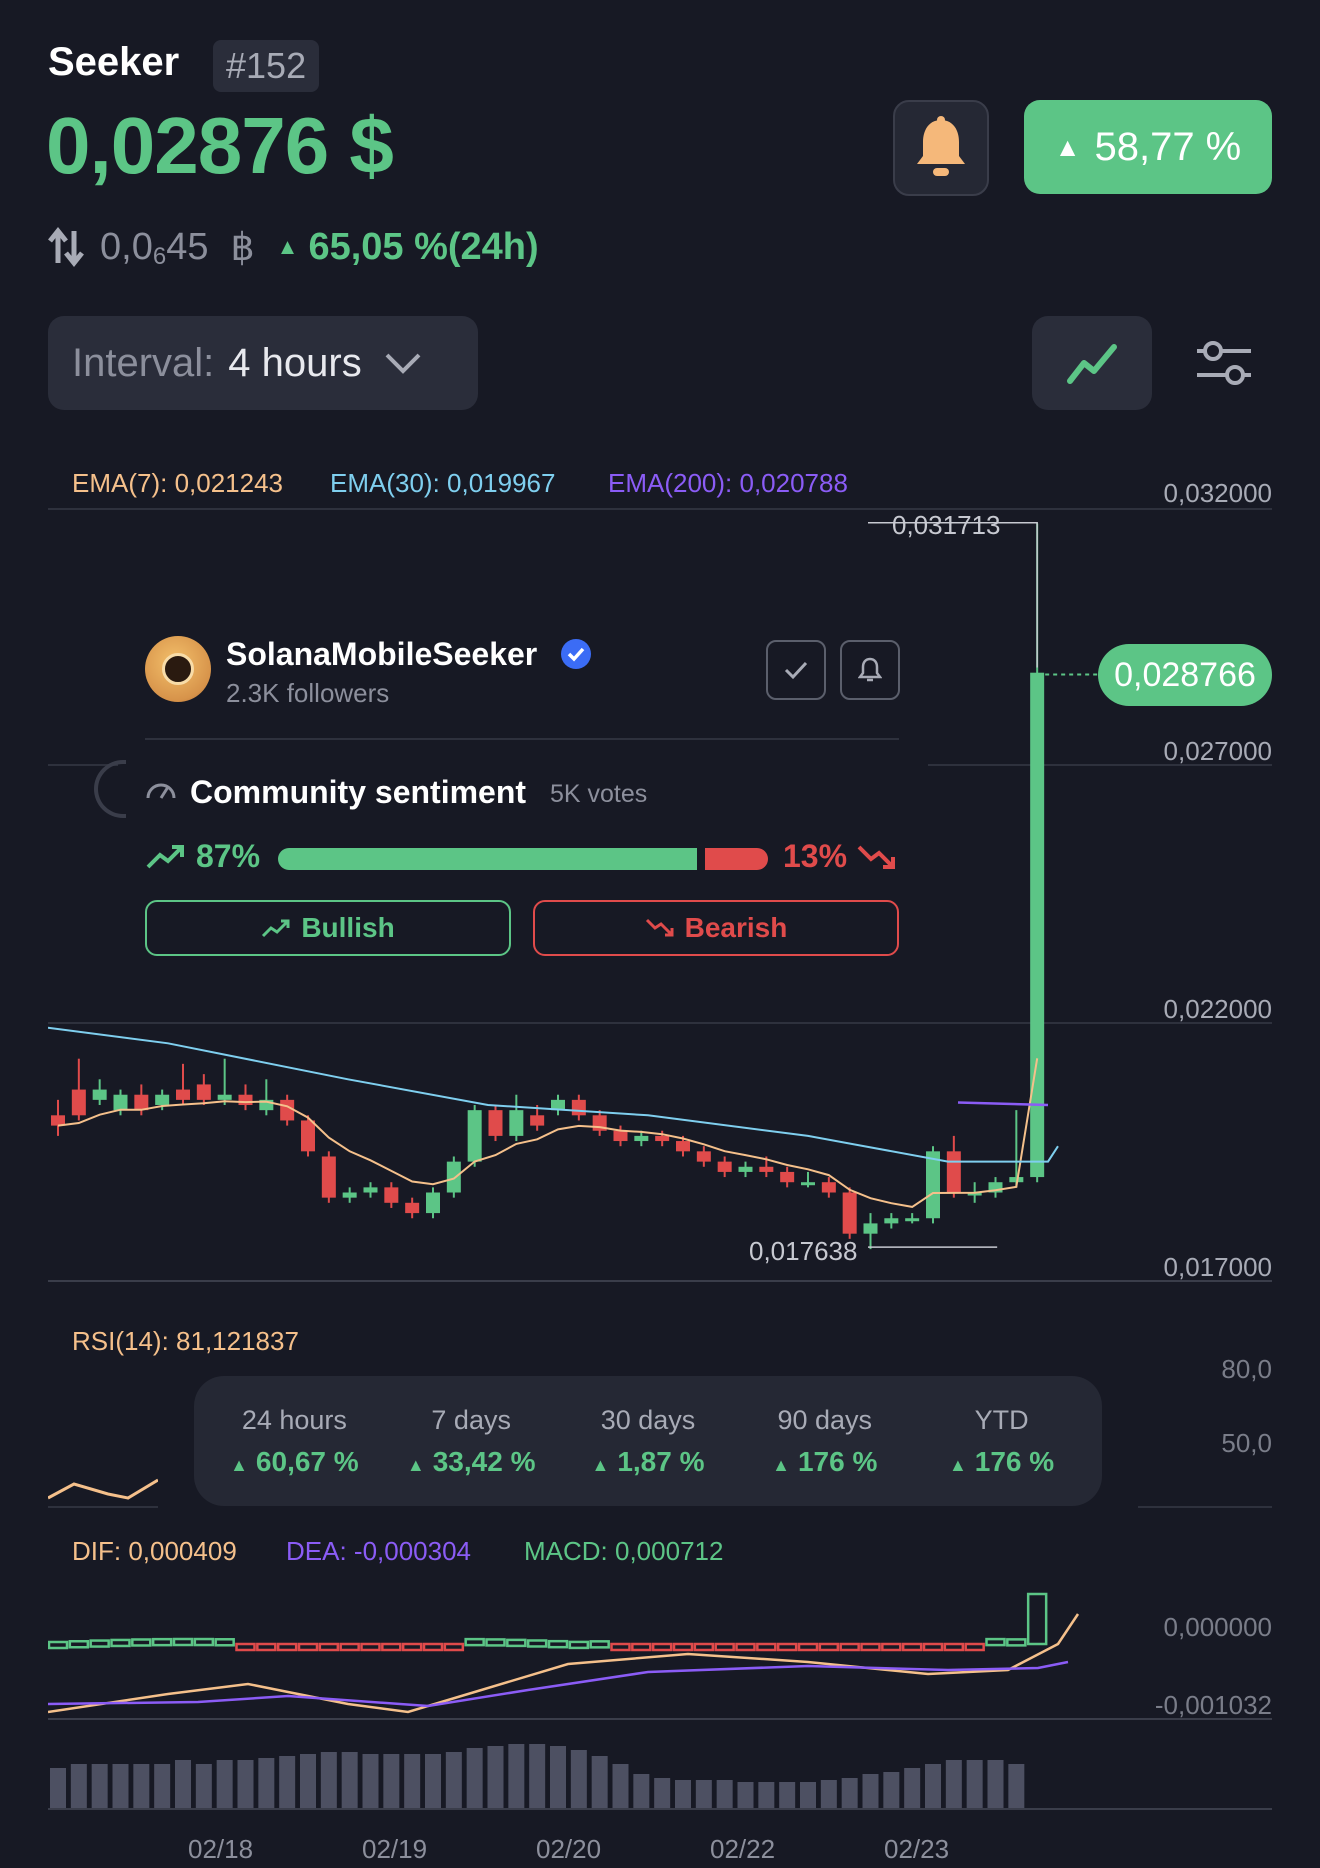 The image size is (1320, 1868). I want to click on notify-button, so click(870, 670).